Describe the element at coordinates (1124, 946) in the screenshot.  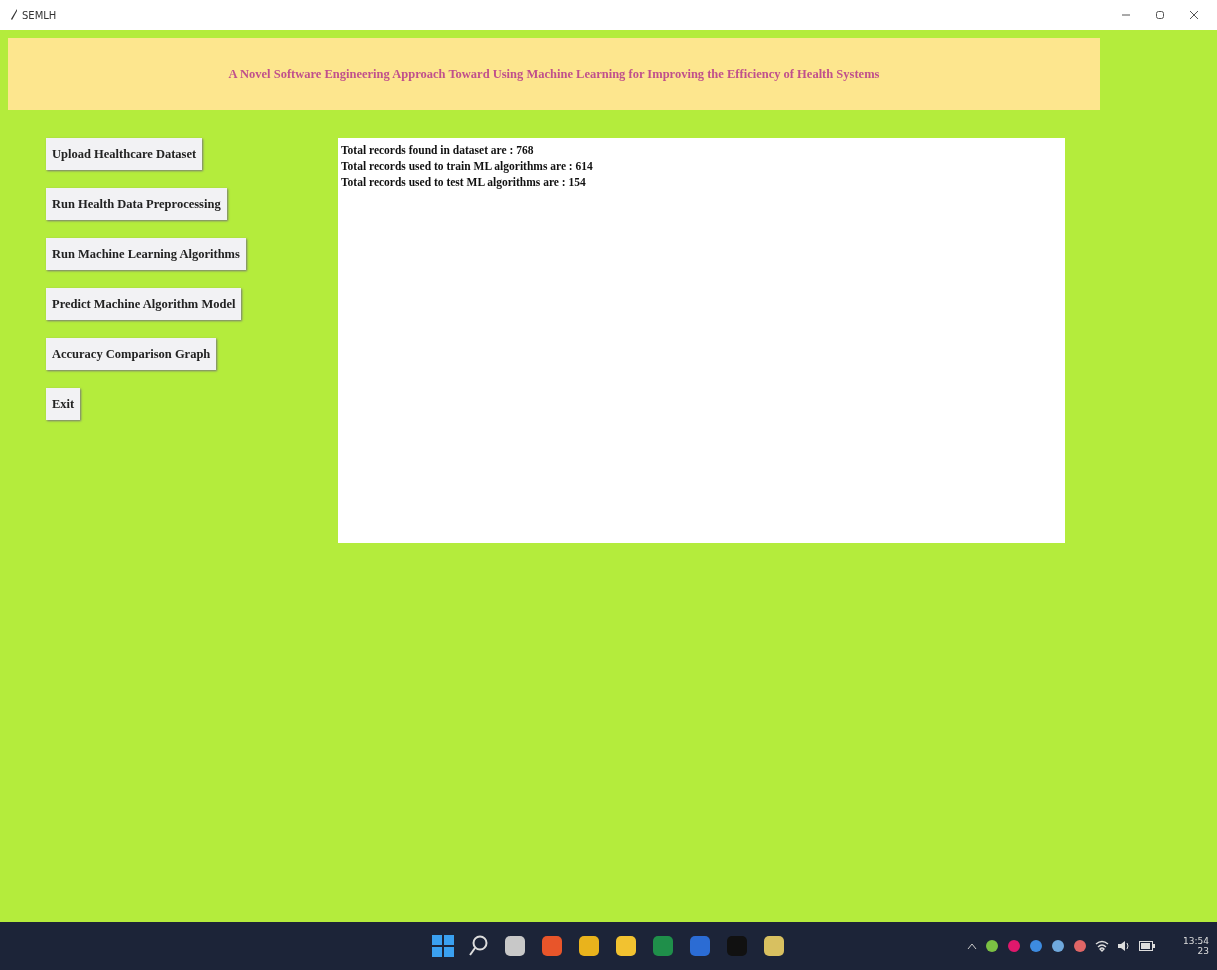
I see `speaker-icon` at that location.